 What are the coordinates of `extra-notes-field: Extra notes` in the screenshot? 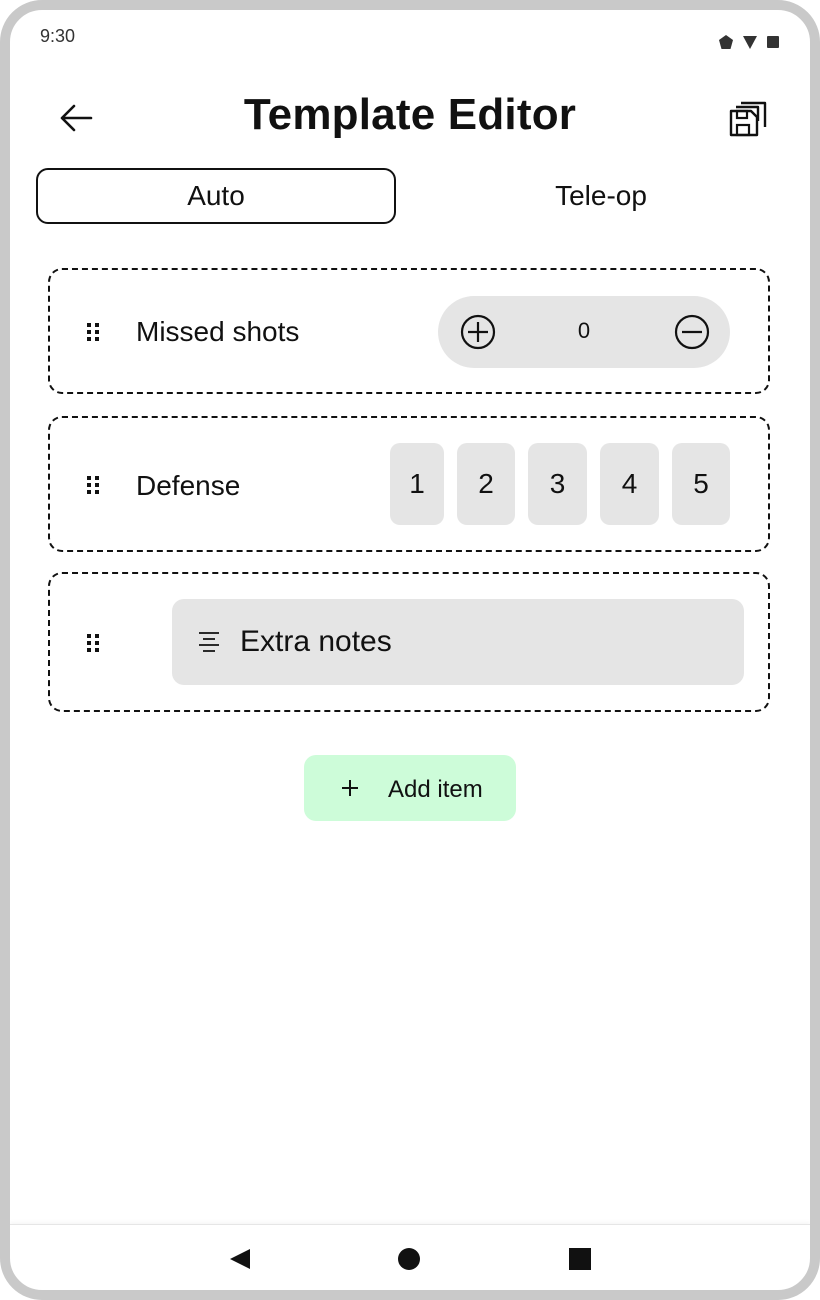 It's located at (458, 642).